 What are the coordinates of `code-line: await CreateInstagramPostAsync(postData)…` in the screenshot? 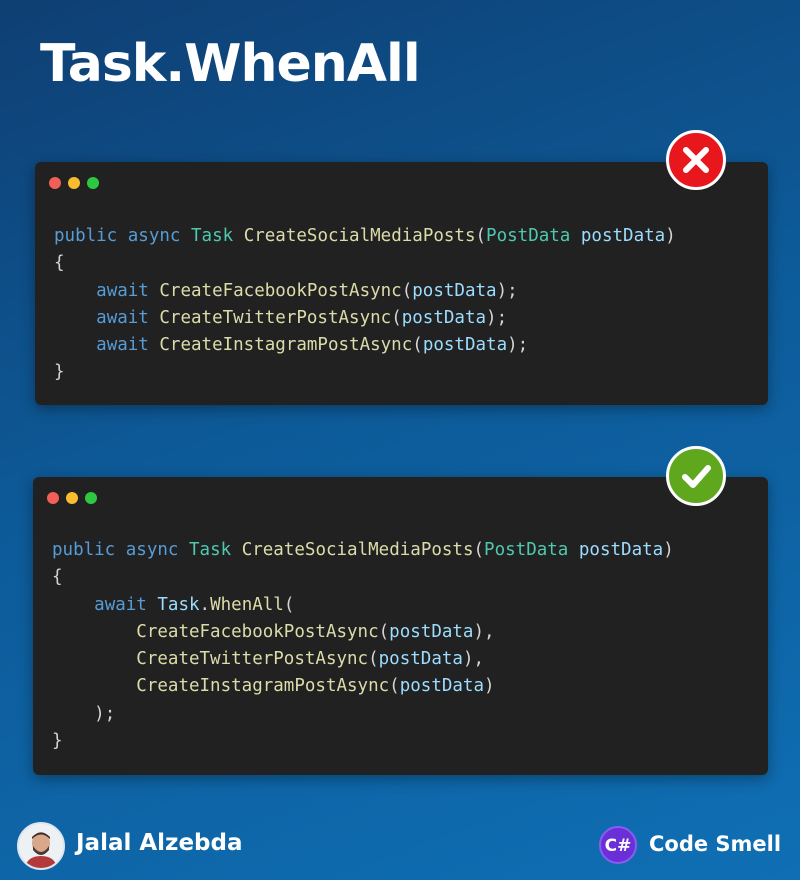 It's located at (365, 345).